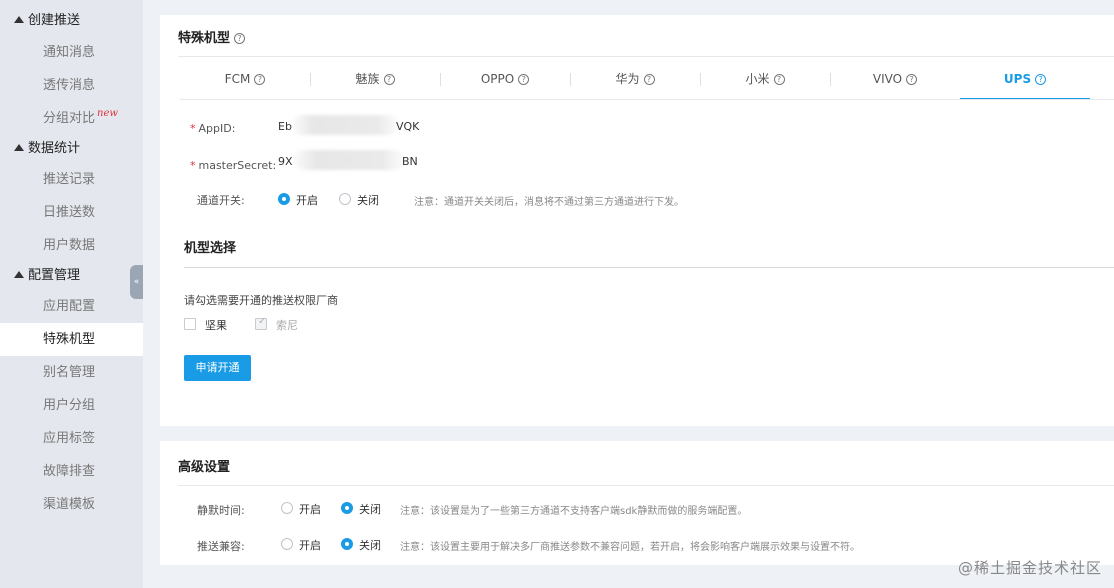  Describe the element at coordinates (71, 471) in the screenshot. I see `sidebar-item-troubleshoot: 故障排查` at that location.